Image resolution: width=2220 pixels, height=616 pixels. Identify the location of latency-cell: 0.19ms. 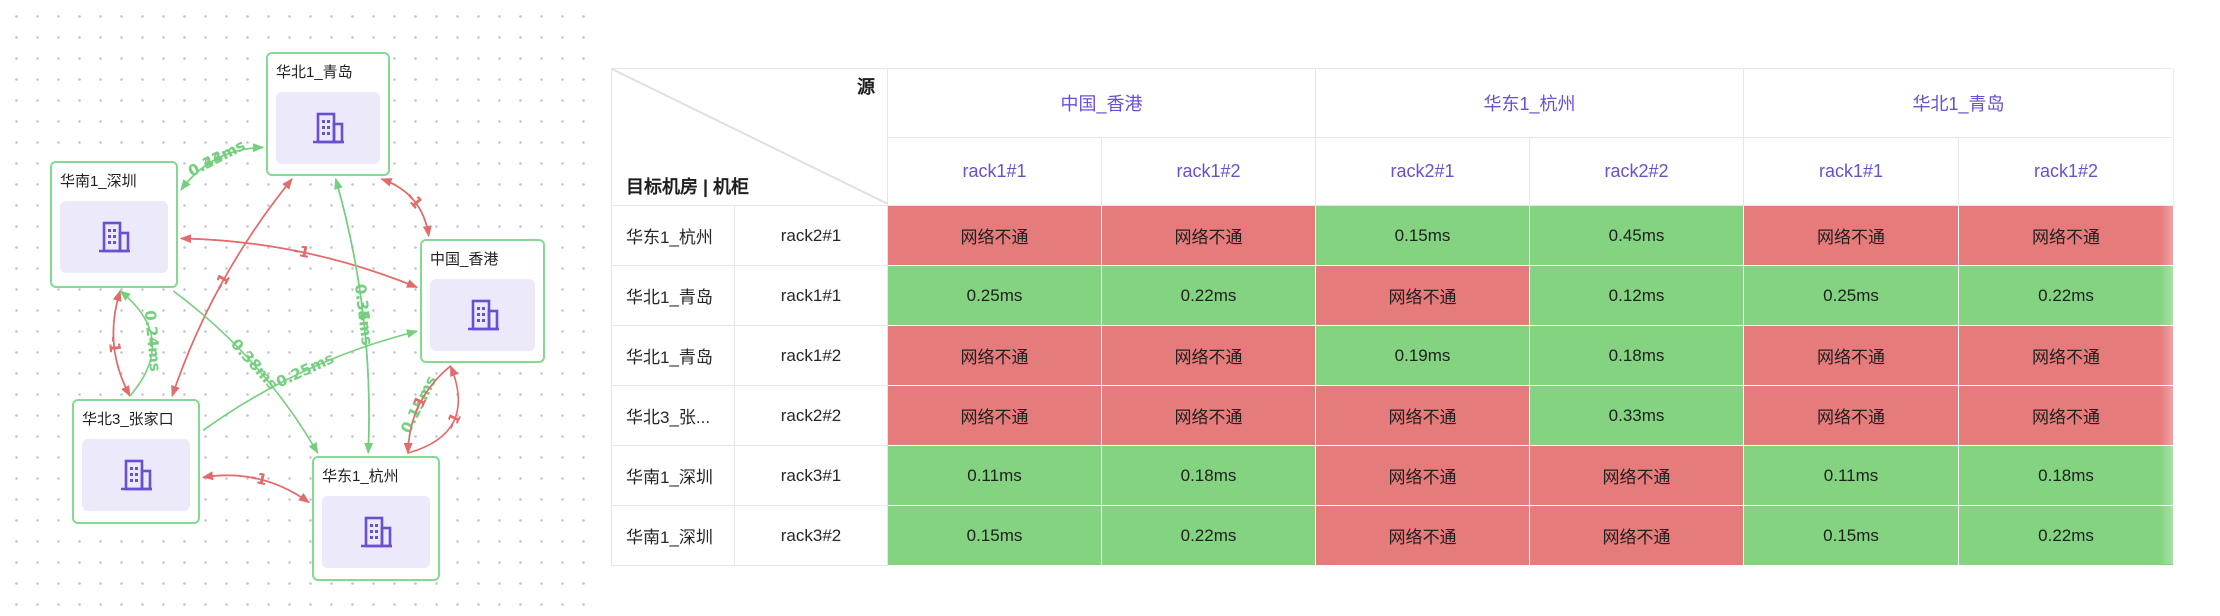
(1423, 355).